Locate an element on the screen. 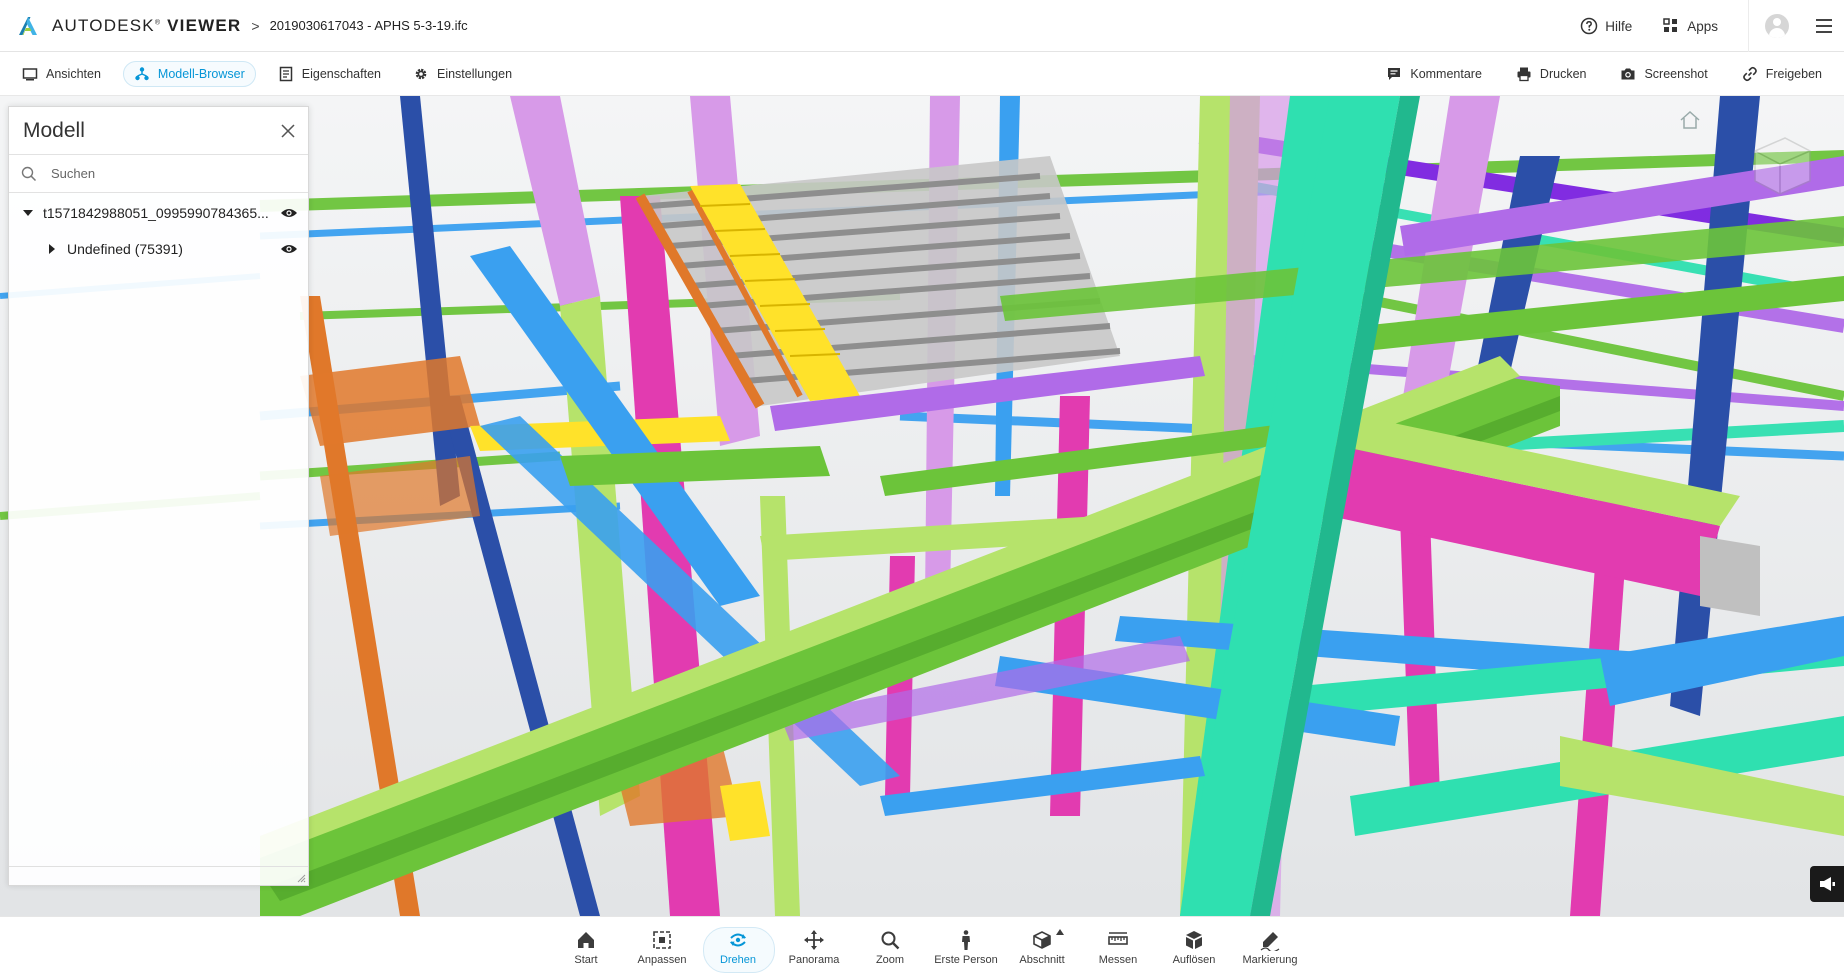  section-box-icon is located at coordinates (1042, 939).